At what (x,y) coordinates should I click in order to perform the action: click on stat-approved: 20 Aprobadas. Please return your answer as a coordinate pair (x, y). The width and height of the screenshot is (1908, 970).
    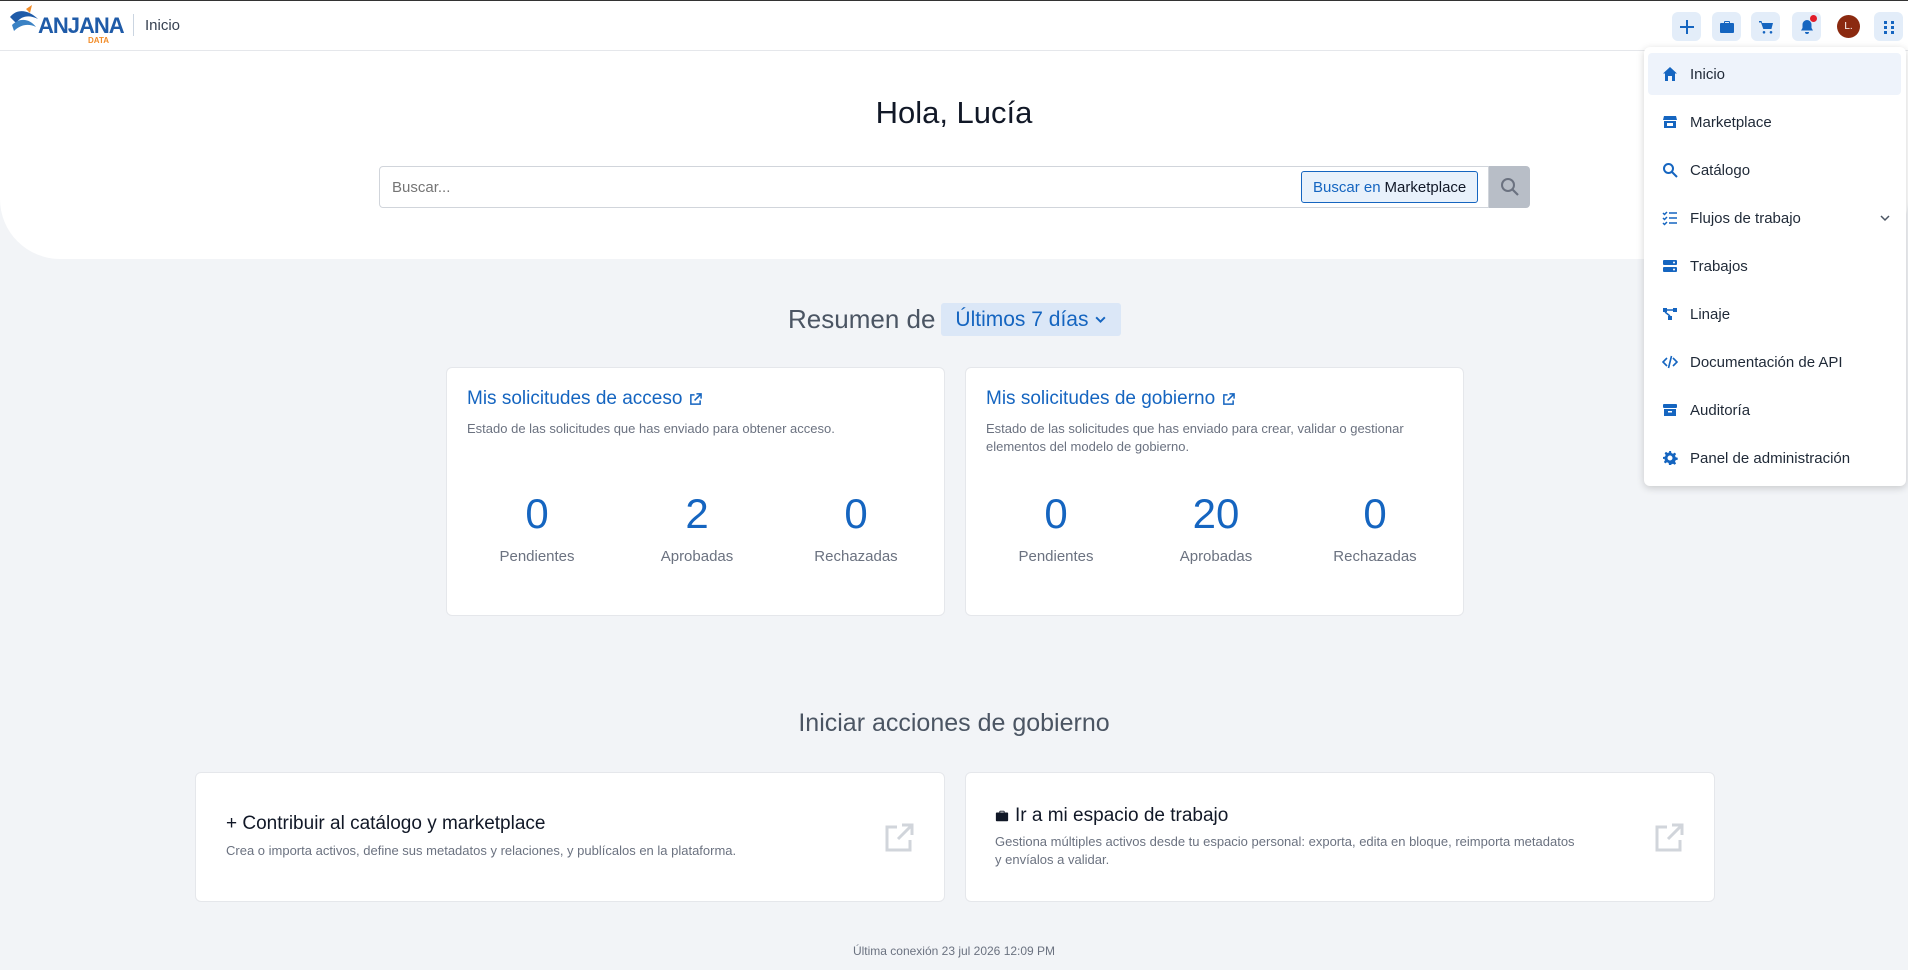
    Looking at the image, I should click on (1216, 527).